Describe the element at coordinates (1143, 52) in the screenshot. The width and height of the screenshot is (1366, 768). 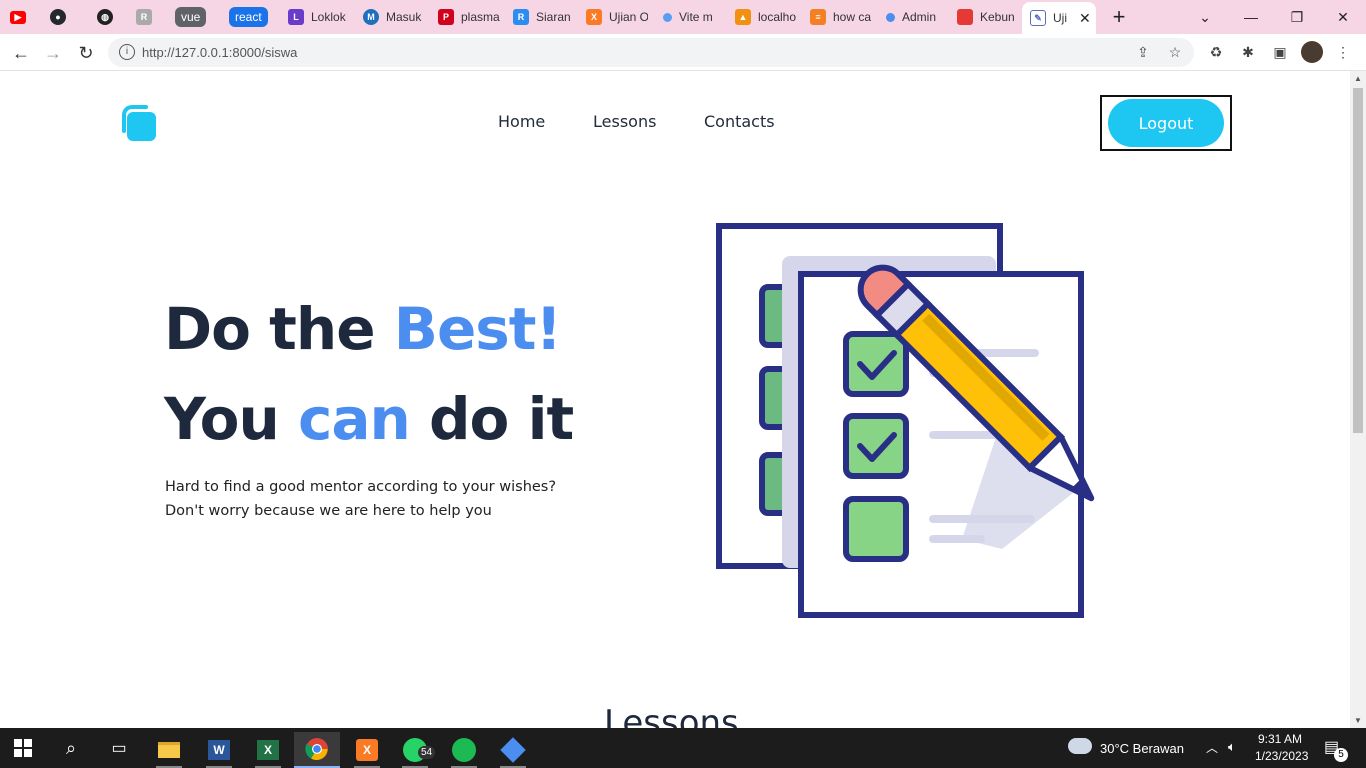
I see `share-icon: ⇪` at that location.